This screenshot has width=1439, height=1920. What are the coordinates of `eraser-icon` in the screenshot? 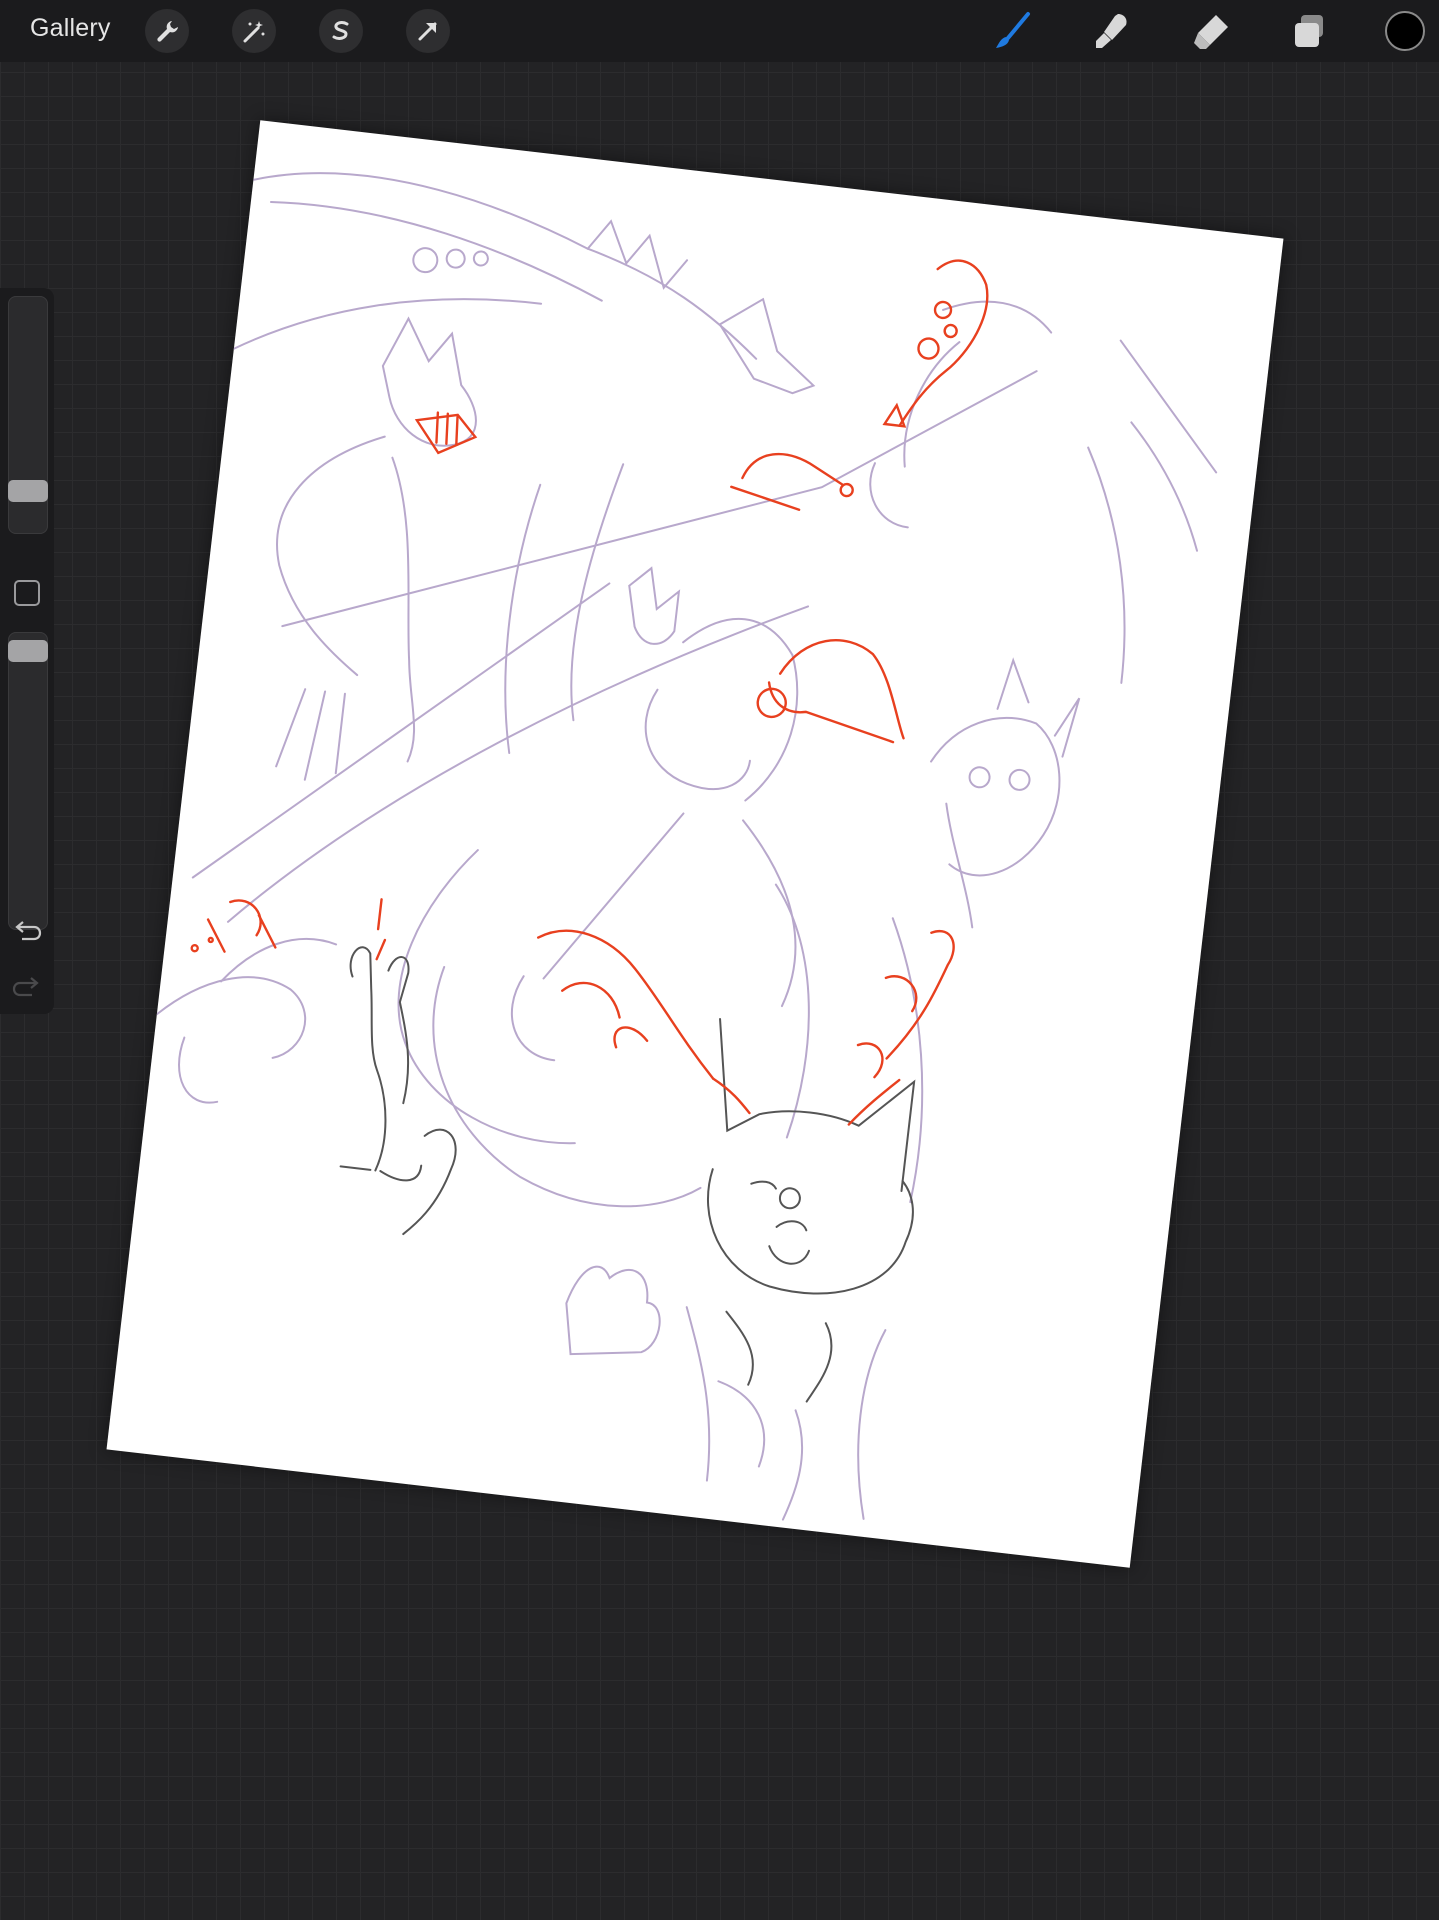 It's located at (1211, 32).